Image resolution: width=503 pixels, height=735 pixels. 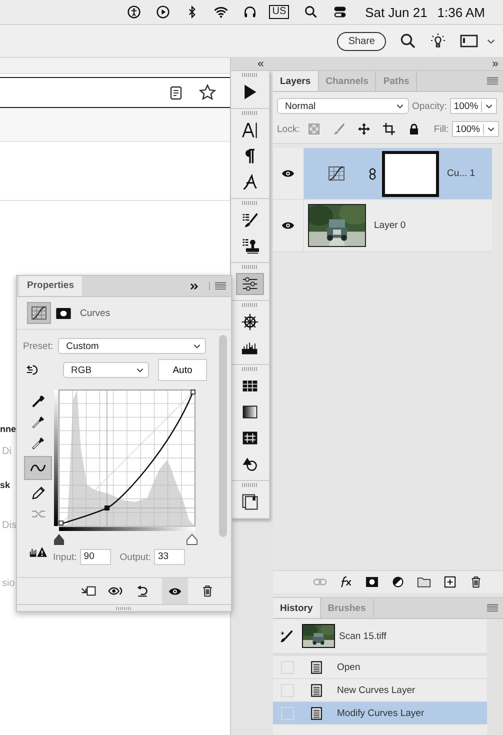 What do you see at coordinates (396, 12) in the screenshot?
I see `menu-date: Sat Jun 21` at bounding box center [396, 12].